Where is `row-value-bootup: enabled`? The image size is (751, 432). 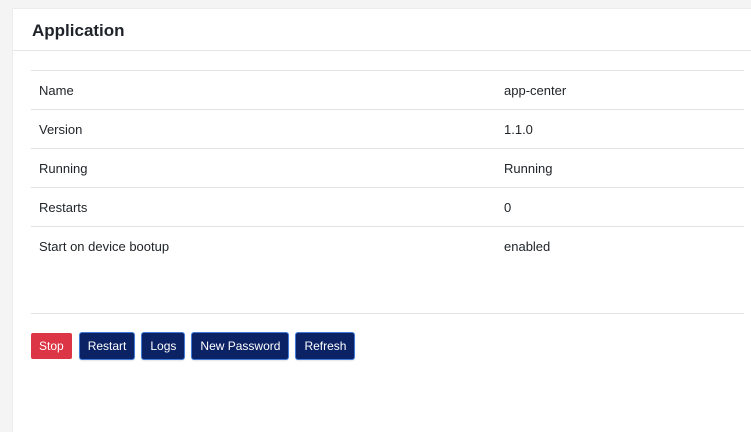
row-value-bootup: enabled is located at coordinates (527, 246).